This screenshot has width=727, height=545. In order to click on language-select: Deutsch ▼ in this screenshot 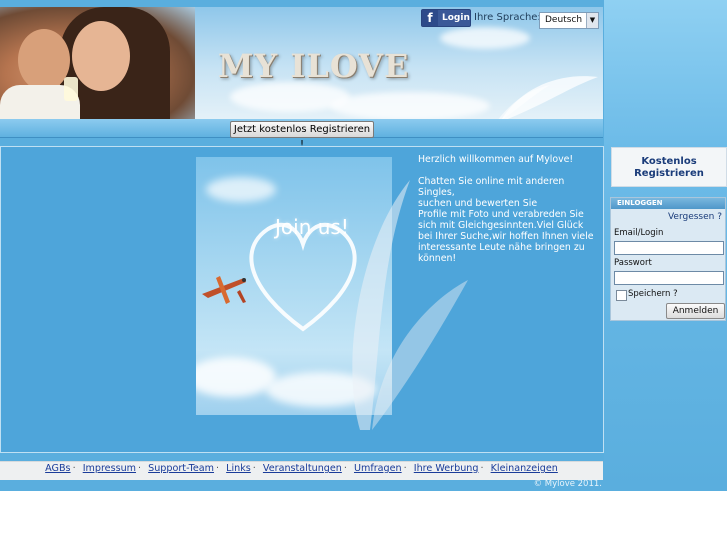, I will do `click(569, 20)`.